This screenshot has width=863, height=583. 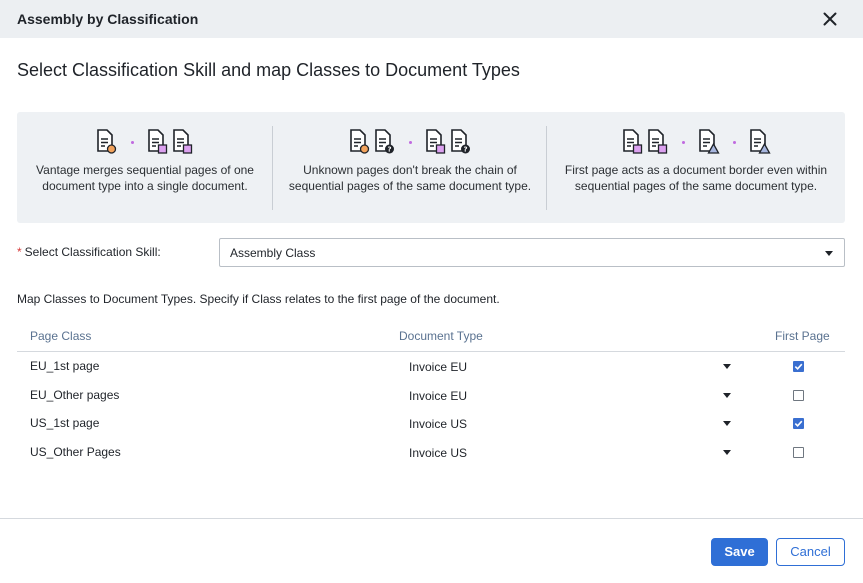 What do you see at coordinates (75, 395) in the screenshot?
I see `page-class-cell: EU_Other pages` at bounding box center [75, 395].